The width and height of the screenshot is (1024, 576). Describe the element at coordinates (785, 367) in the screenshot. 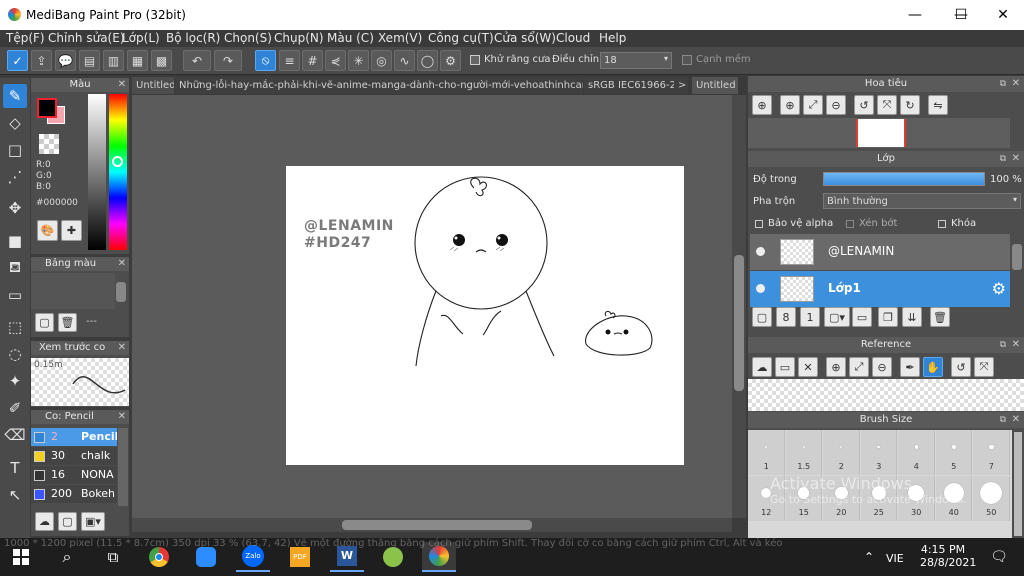

I see `reference-open-icon: ▭` at that location.